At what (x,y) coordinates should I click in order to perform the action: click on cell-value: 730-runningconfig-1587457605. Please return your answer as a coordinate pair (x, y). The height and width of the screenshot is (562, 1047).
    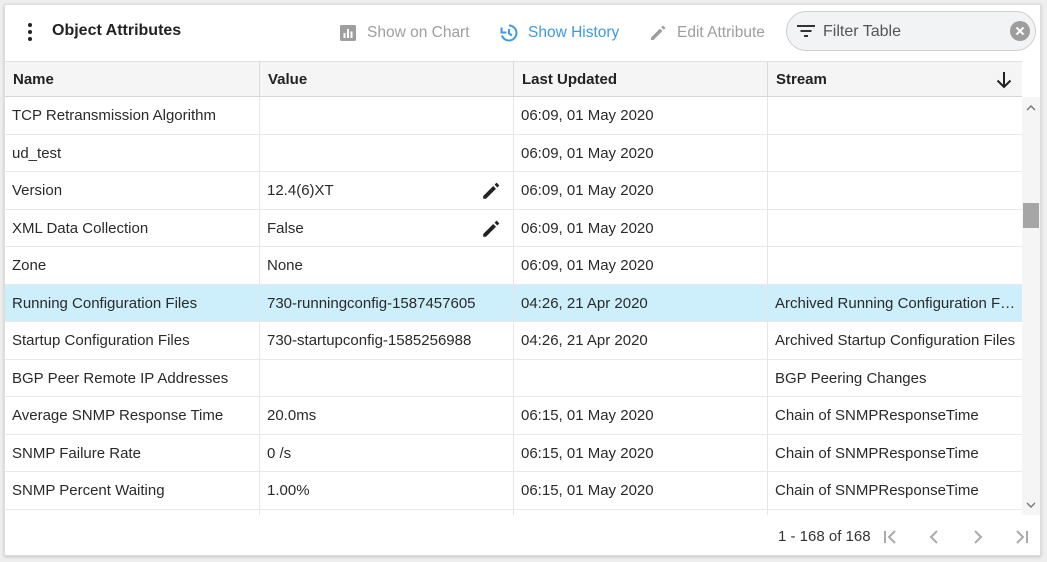
    Looking at the image, I should click on (387, 303).